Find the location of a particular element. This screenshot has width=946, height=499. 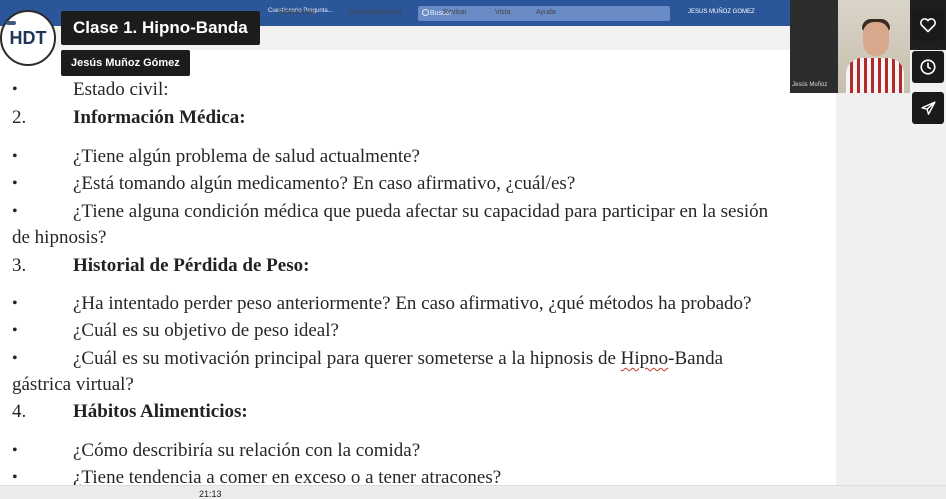

watch-later-button is located at coordinates (928, 67).